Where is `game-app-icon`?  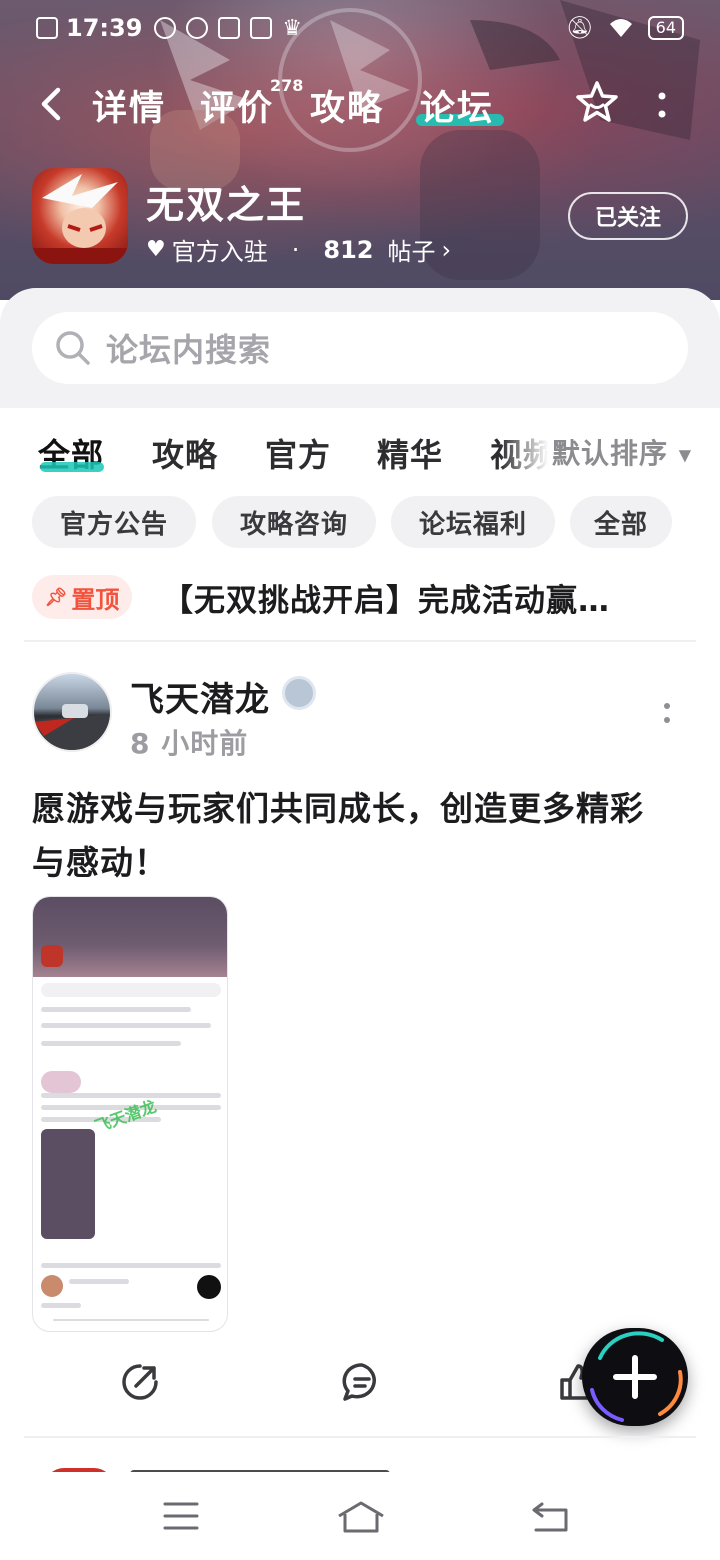
game-app-icon is located at coordinates (80, 216).